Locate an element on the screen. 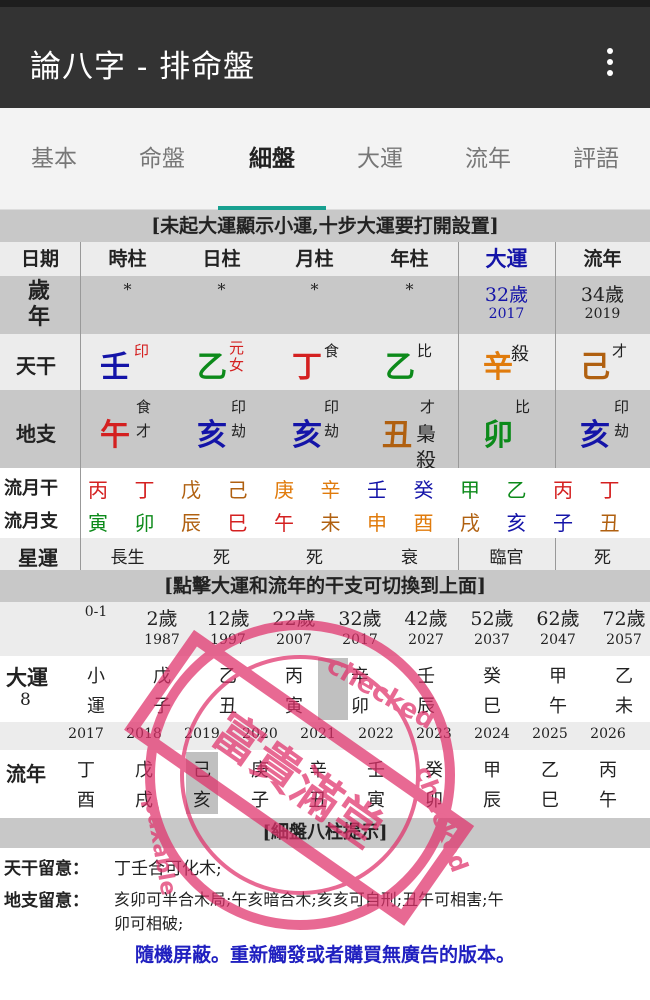 This screenshot has width=650, height=1000. liunian-gan-4: 辛 is located at coordinates (318, 769).